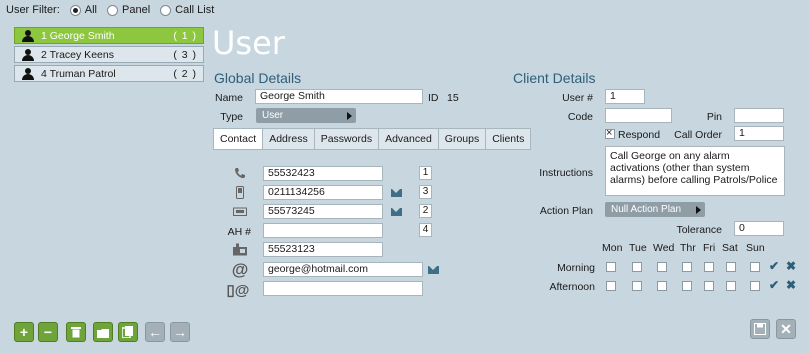 Image resolution: width=809 pixels, height=353 pixels. What do you see at coordinates (48, 332) in the screenshot?
I see `remove-user-button: −` at bounding box center [48, 332].